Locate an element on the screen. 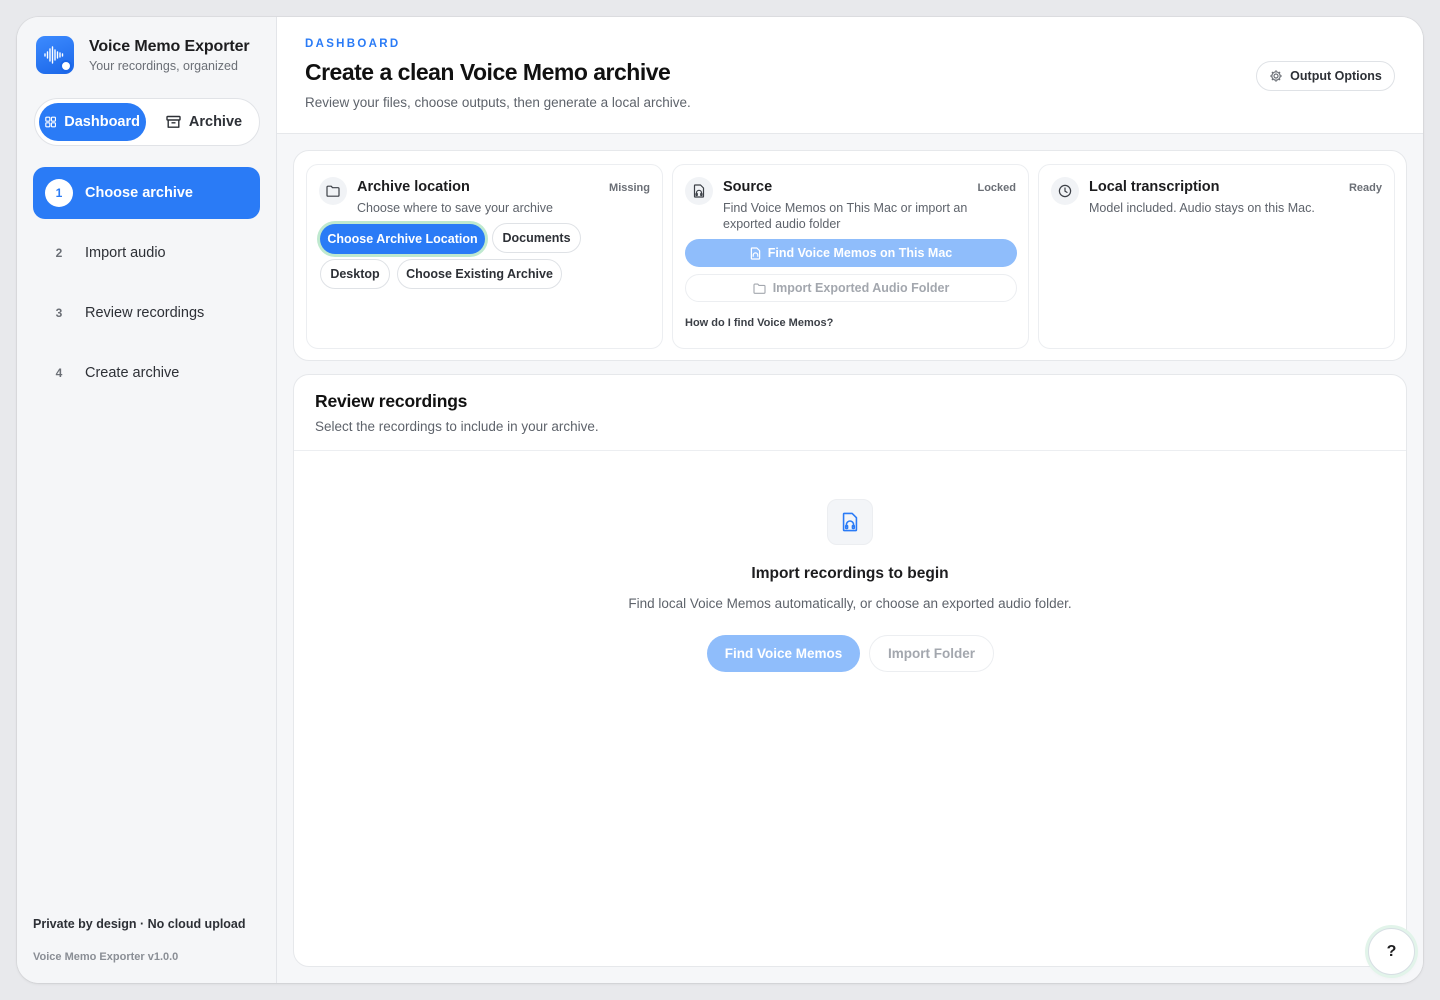 This screenshot has width=1440, height=1000. status-badge: Ready is located at coordinates (1365, 188).